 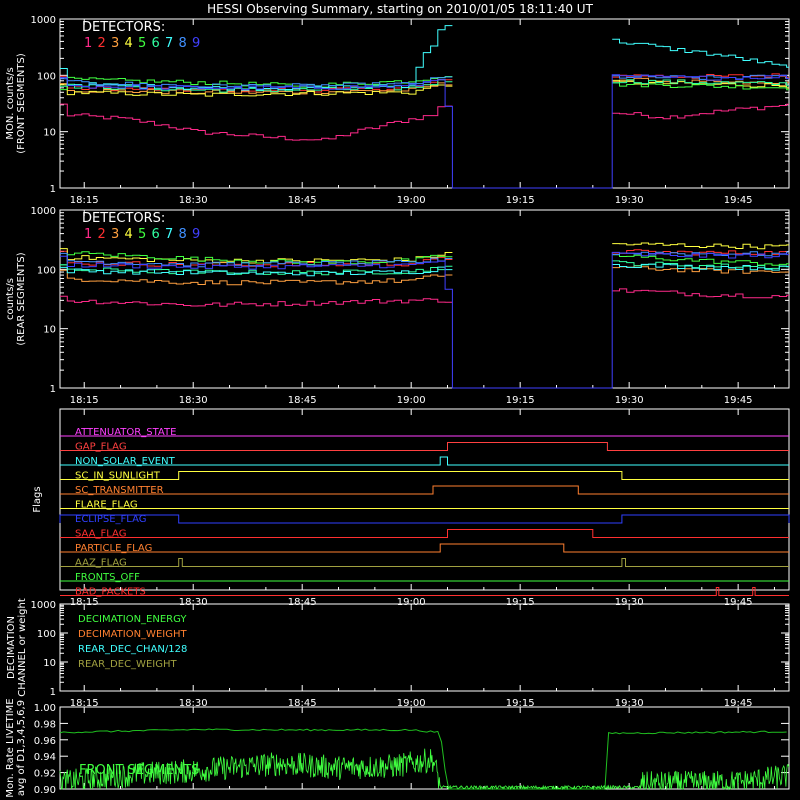 What do you see at coordinates (629, 400) in the screenshot?
I see `panel-1-xtick-label: 19:30` at bounding box center [629, 400].